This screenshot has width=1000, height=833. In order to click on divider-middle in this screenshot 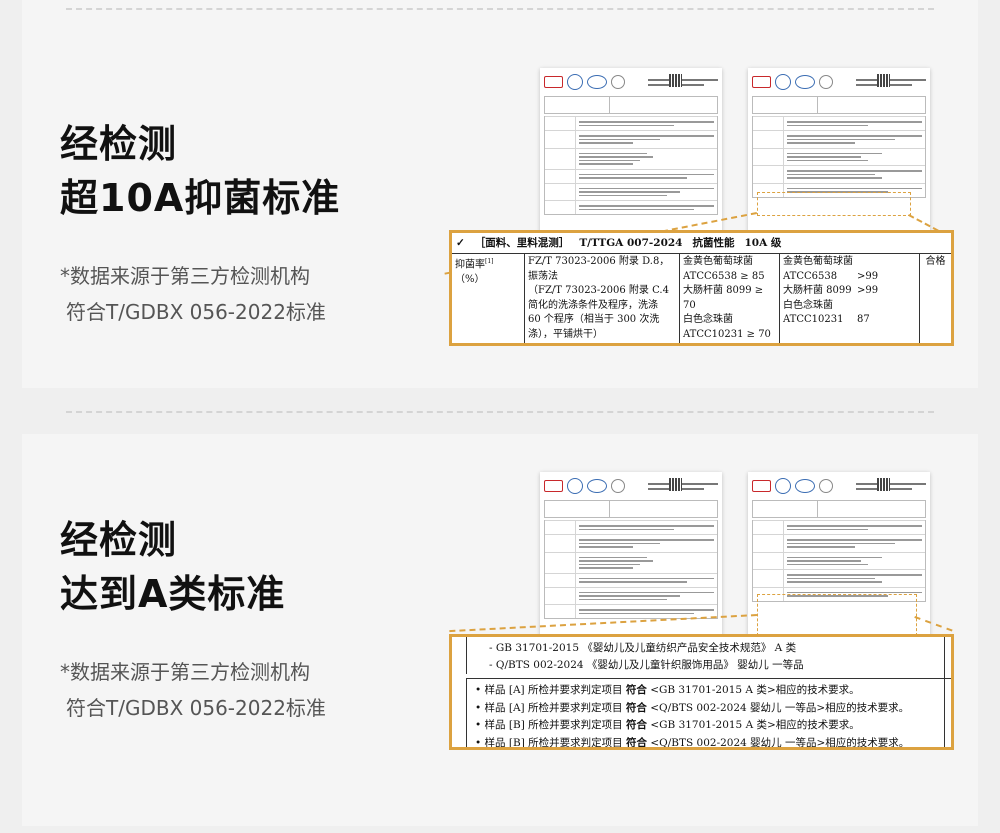, I will do `click(500, 412)`.